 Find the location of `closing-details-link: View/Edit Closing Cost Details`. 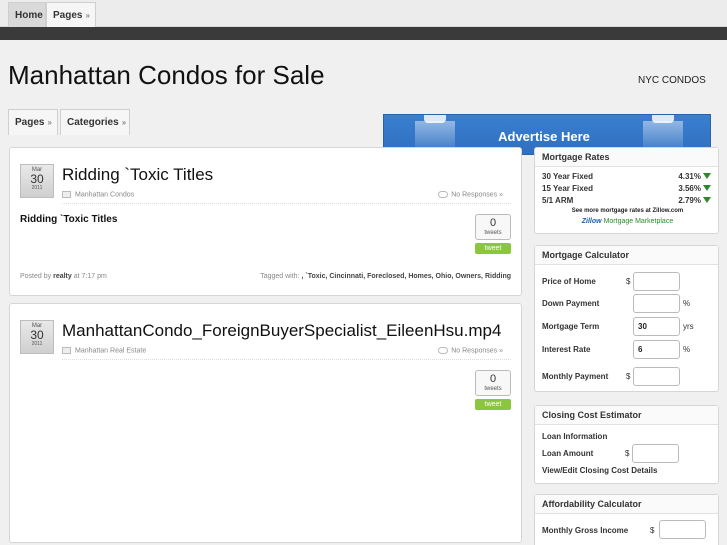

closing-details-link: View/Edit Closing Cost Details is located at coordinates (599, 470).